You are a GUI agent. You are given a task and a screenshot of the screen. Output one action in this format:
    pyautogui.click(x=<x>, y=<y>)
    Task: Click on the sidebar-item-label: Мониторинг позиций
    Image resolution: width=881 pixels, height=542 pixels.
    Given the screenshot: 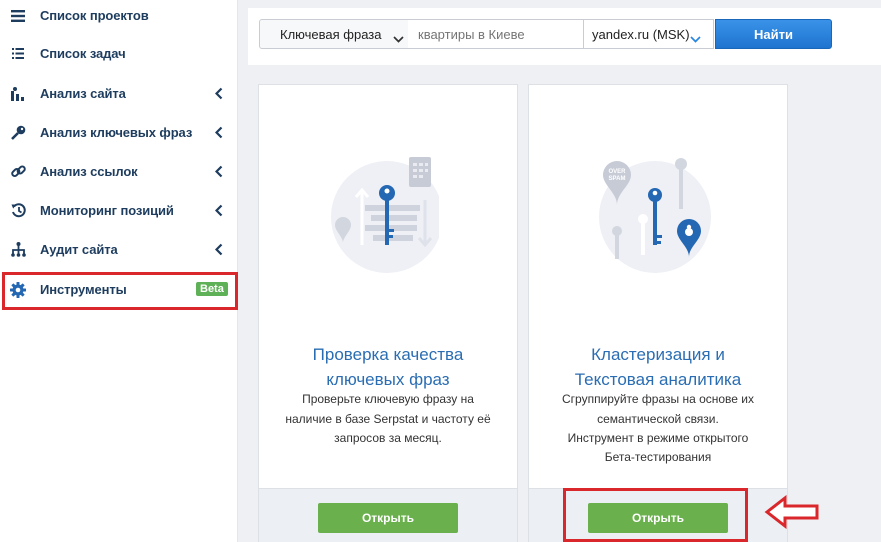 What is the action you would take?
    pyautogui.click(x=107, y=210)
    